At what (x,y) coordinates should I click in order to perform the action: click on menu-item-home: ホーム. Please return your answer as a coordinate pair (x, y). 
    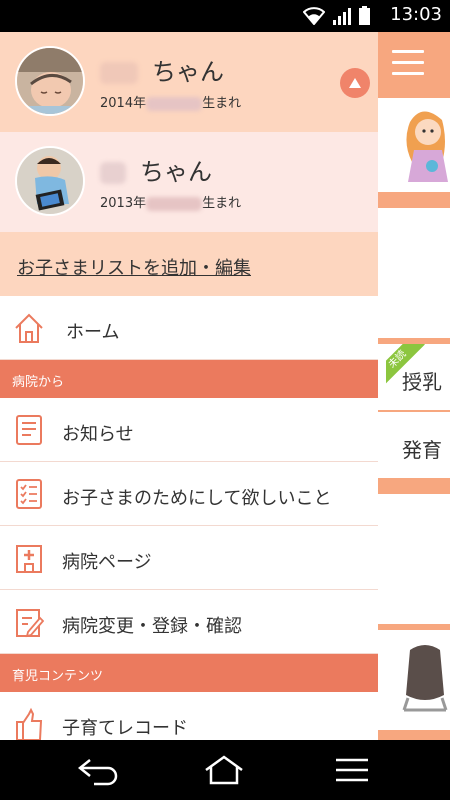
    Looking at the image, I should click on (189, 328).